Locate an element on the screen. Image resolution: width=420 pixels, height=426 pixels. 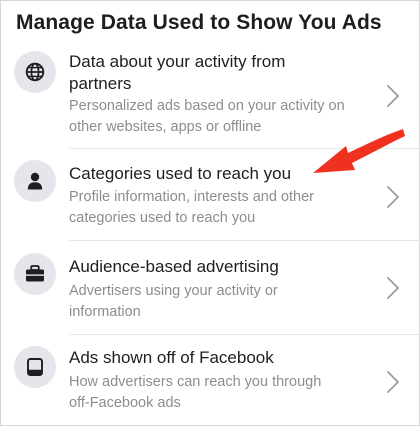
briefcase-icon-circle is located at coordinates (35, 274).